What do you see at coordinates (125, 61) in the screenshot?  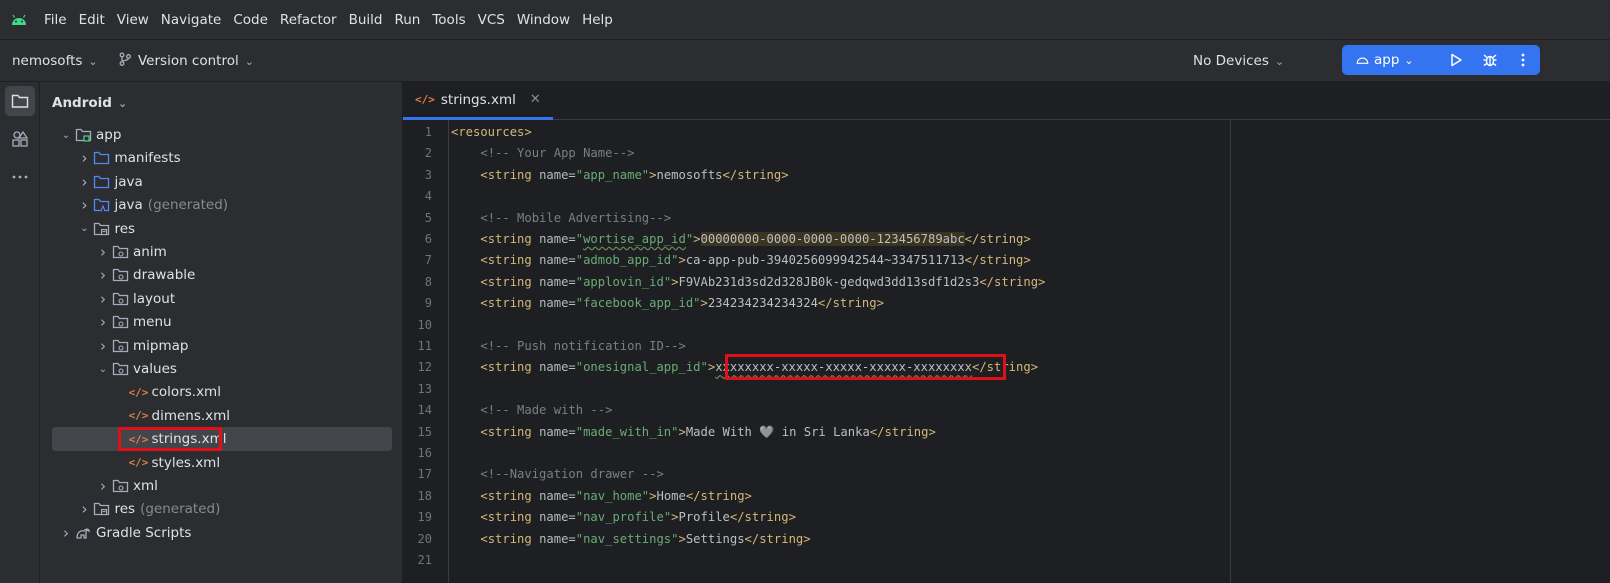 I see `branch-icon` at bounding box center [125, 61].